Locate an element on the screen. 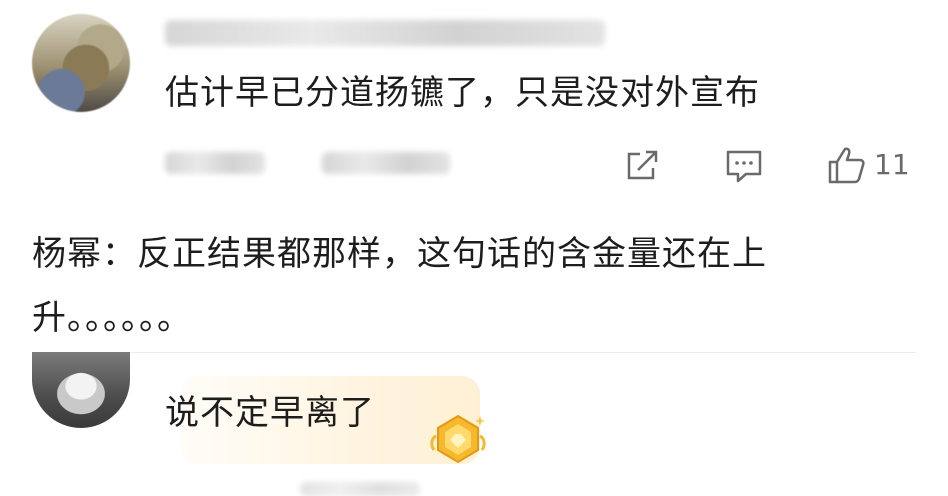  comment-text: 估计早已分道扬镳了，只是没对外宣布 is located at coordinates (462, 93).